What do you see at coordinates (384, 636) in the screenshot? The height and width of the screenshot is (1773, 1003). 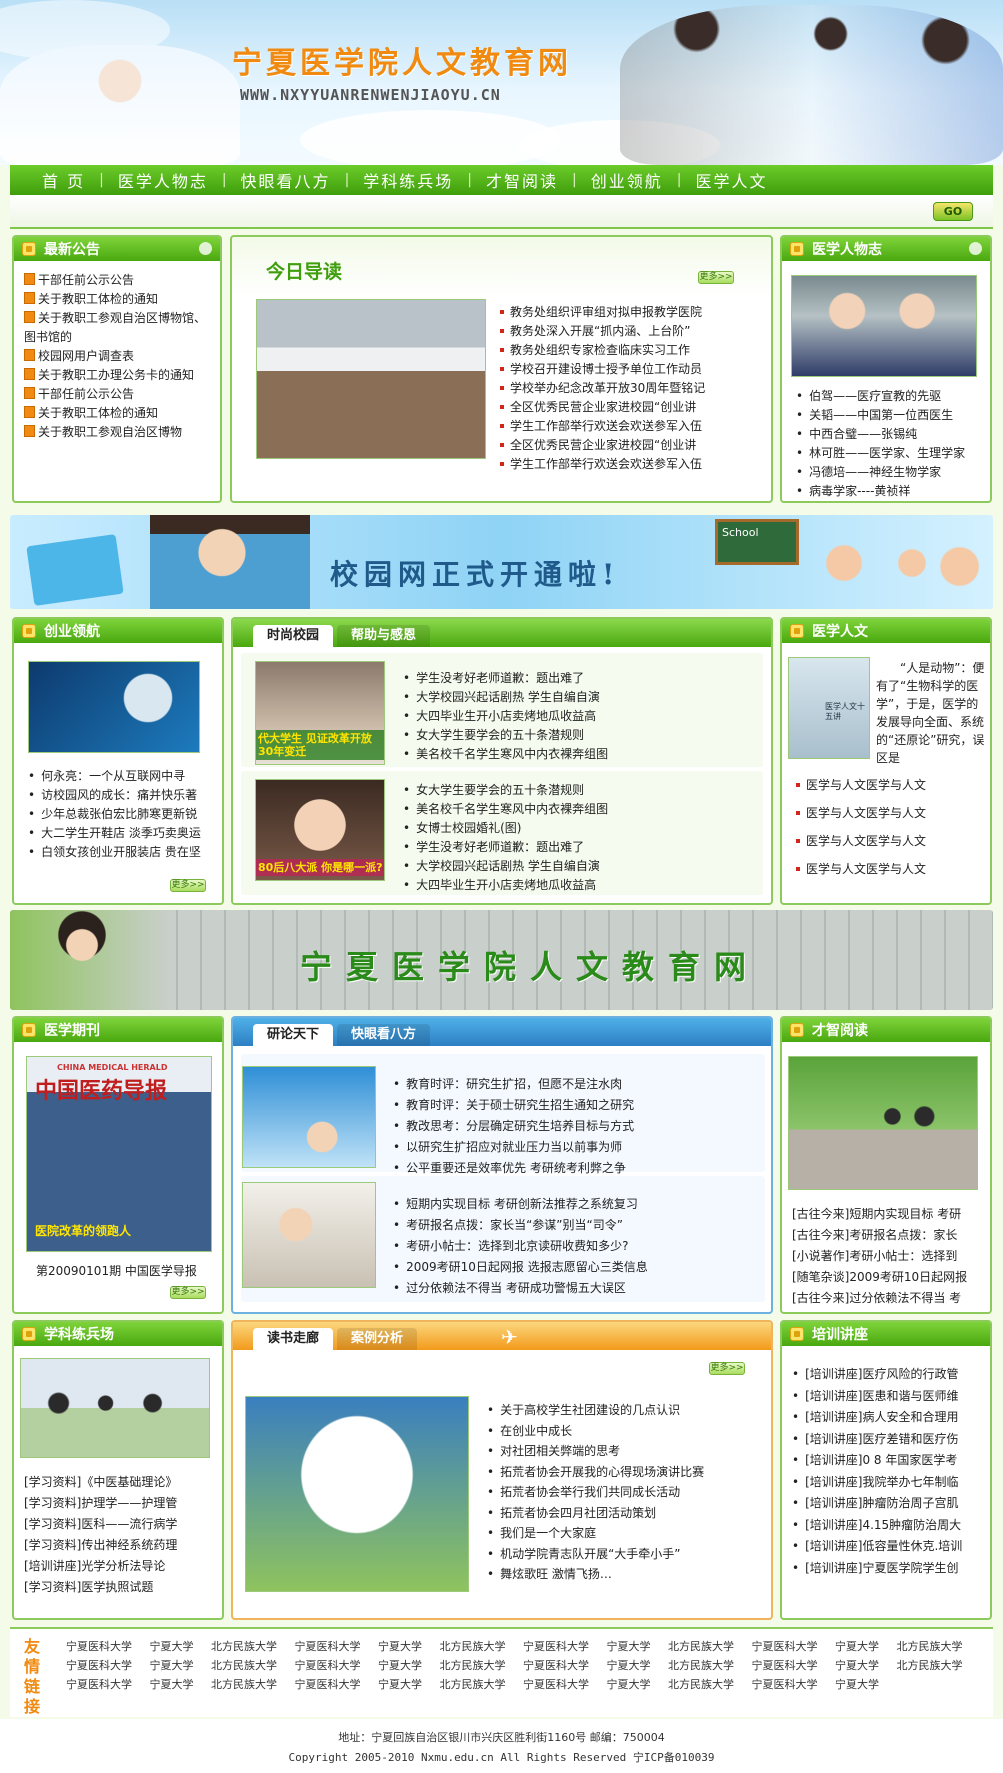 I see `tab-help-thanks: 帮助与感恩` at bounding box center [384, 636].